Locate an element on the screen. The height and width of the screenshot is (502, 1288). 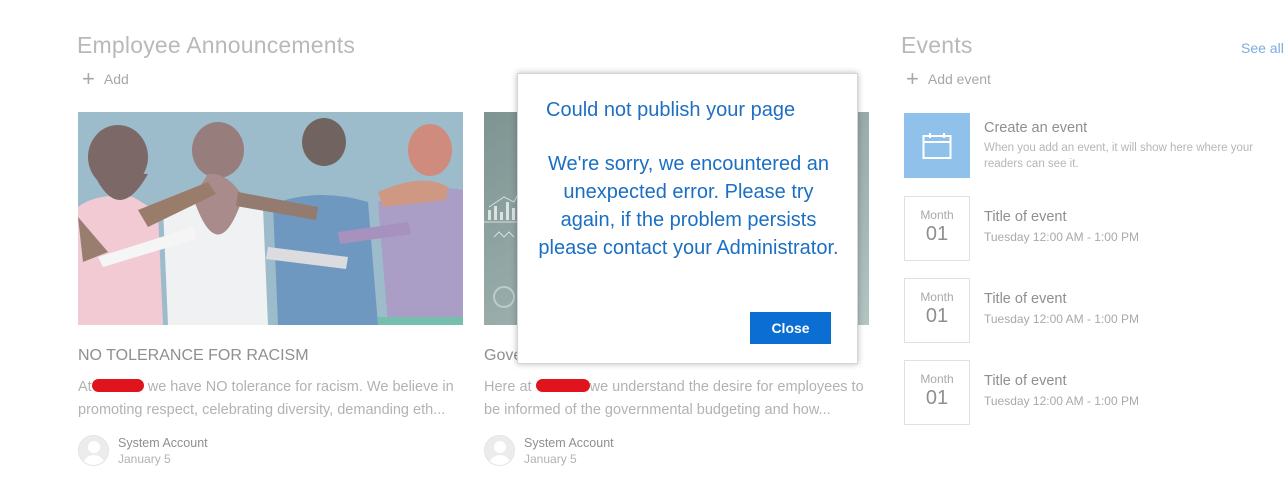
desc-prefix: Here at is located at coordinates (508, 387).